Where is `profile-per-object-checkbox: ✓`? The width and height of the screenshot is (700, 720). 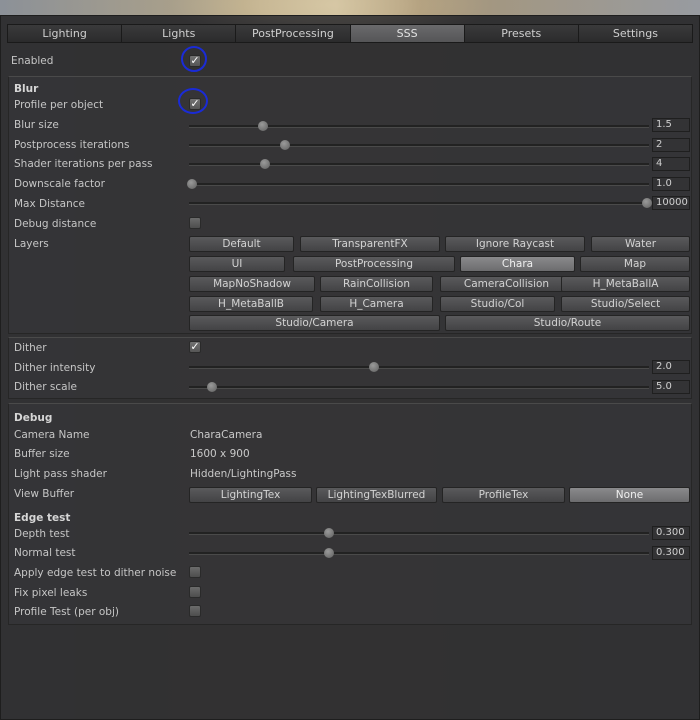 profile-per-object-checkbox: ✓ is located at coordinates (195, 104).